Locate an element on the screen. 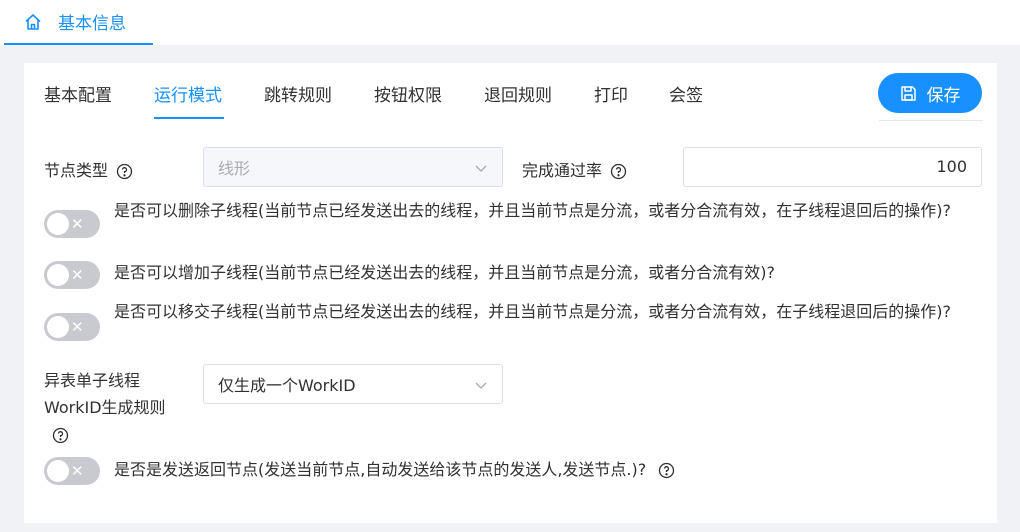  tab-return-rules: 退回规则 is located at coordinates (518, 93).